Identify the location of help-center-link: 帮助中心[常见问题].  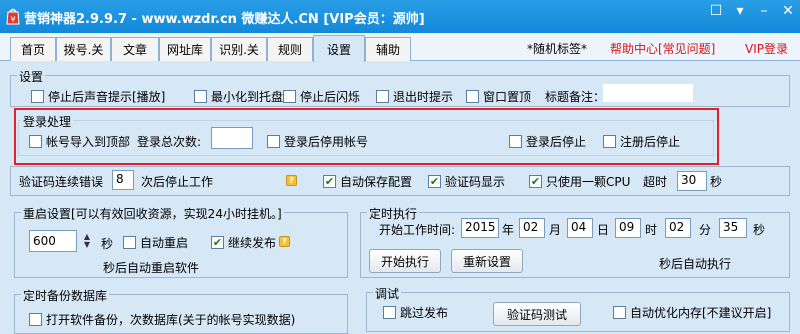
(662, 48).